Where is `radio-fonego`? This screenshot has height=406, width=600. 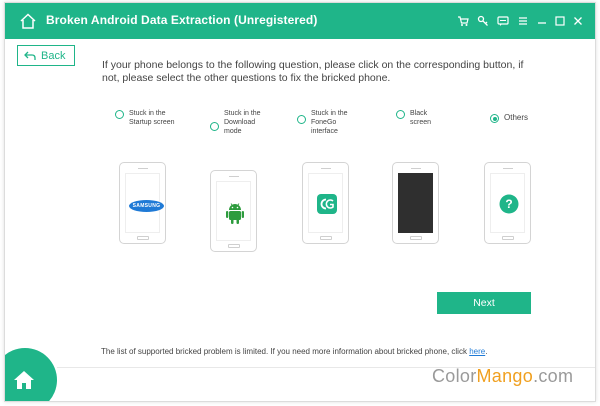 radio-fonego is located at coordinates (301, 119).